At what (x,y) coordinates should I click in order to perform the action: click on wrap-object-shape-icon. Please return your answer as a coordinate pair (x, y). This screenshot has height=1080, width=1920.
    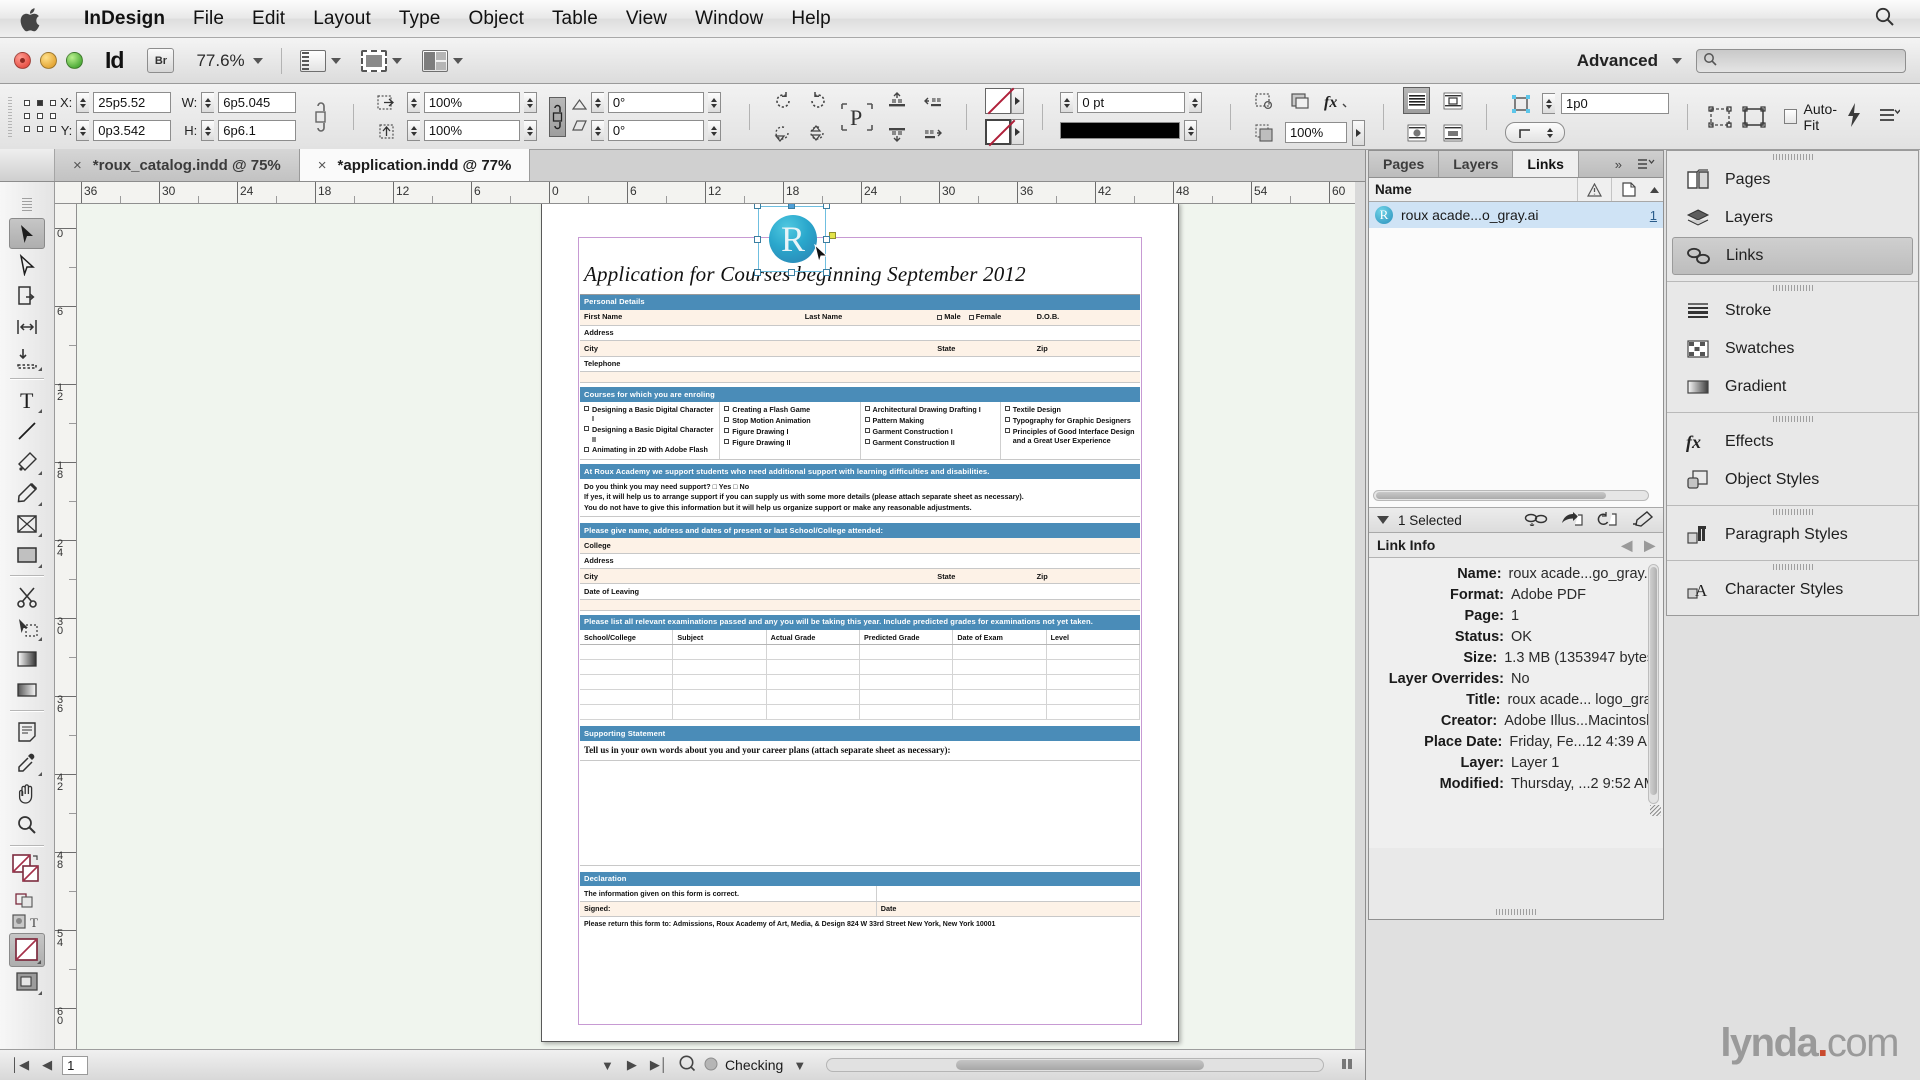
    Looking at the image, I should click on (1416, 132).